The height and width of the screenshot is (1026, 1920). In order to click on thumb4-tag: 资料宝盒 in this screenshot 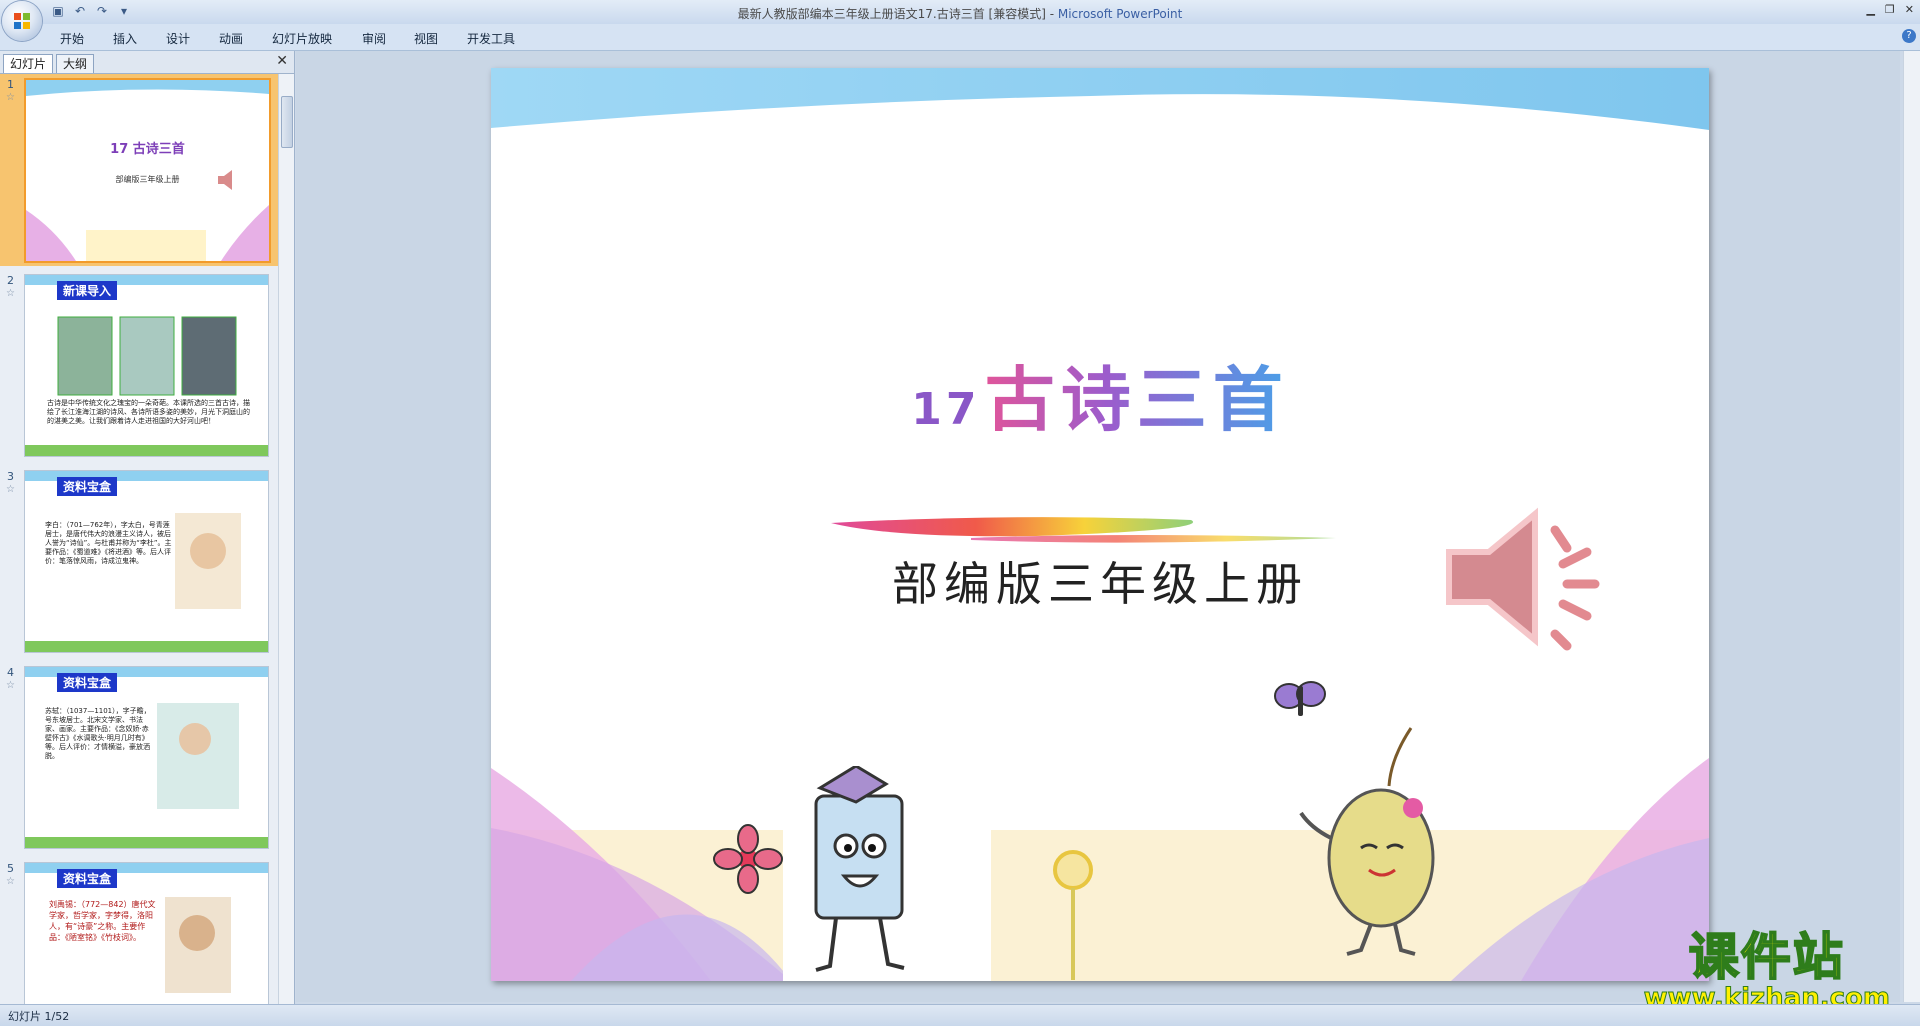, I will do `click(87, 682)`.